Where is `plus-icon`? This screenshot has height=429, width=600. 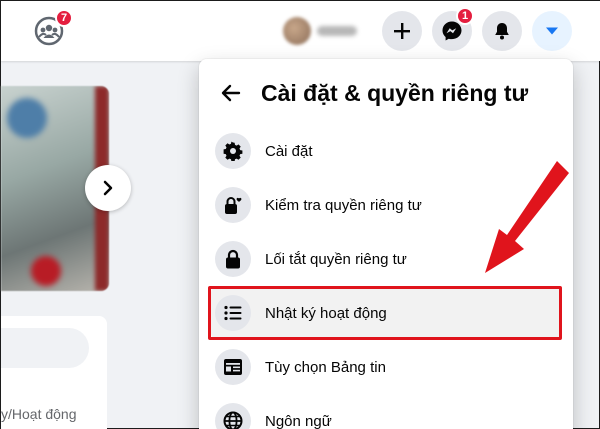
plus-icon is located at coordinates (402, 31).